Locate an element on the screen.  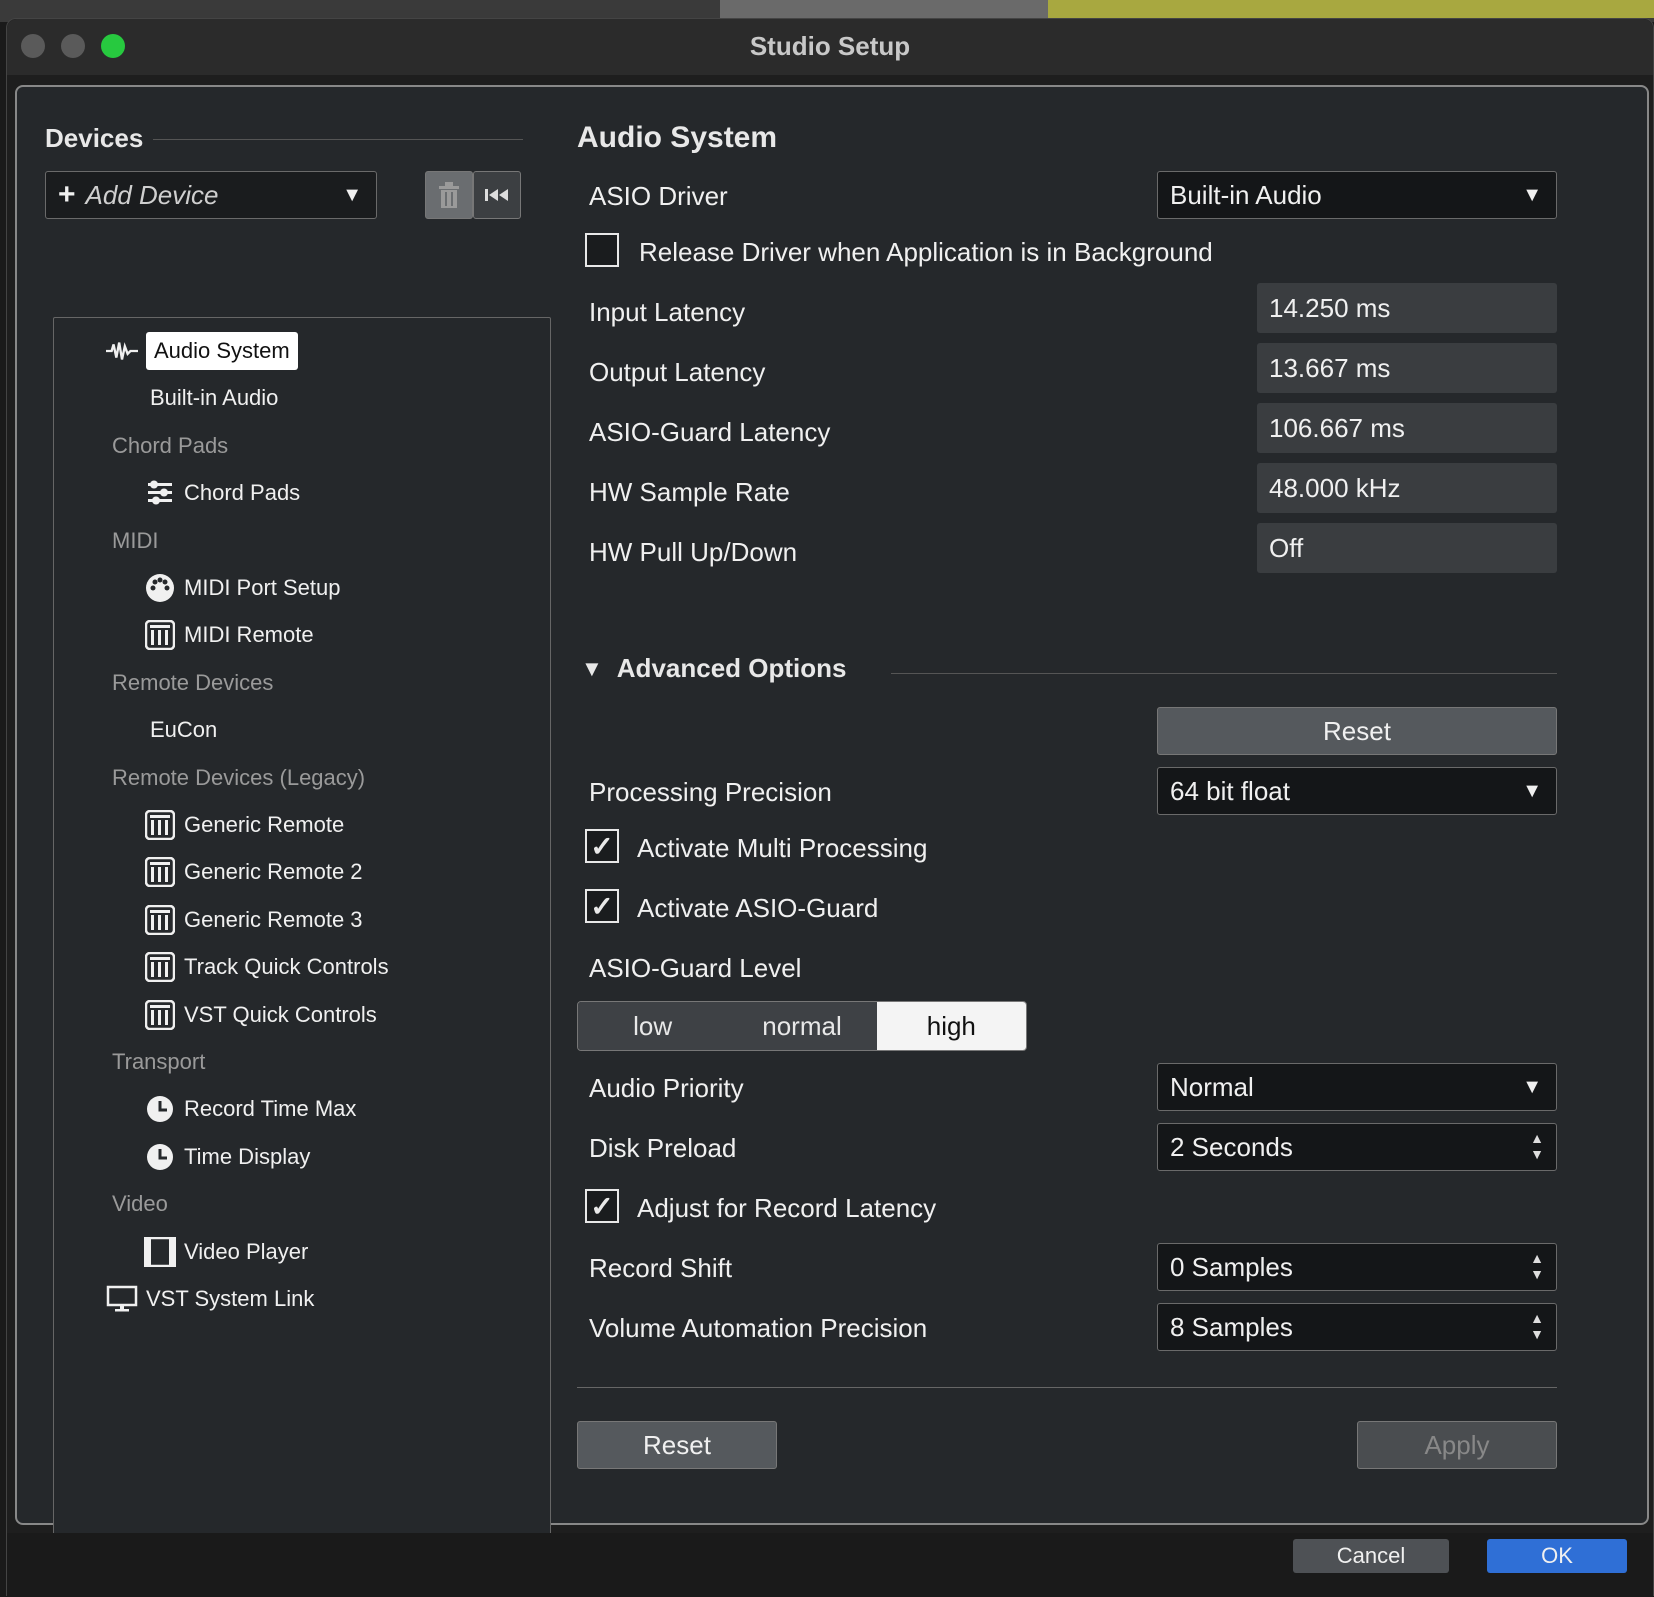
window-title: Studio Setup is located at coordinates (830, 46).